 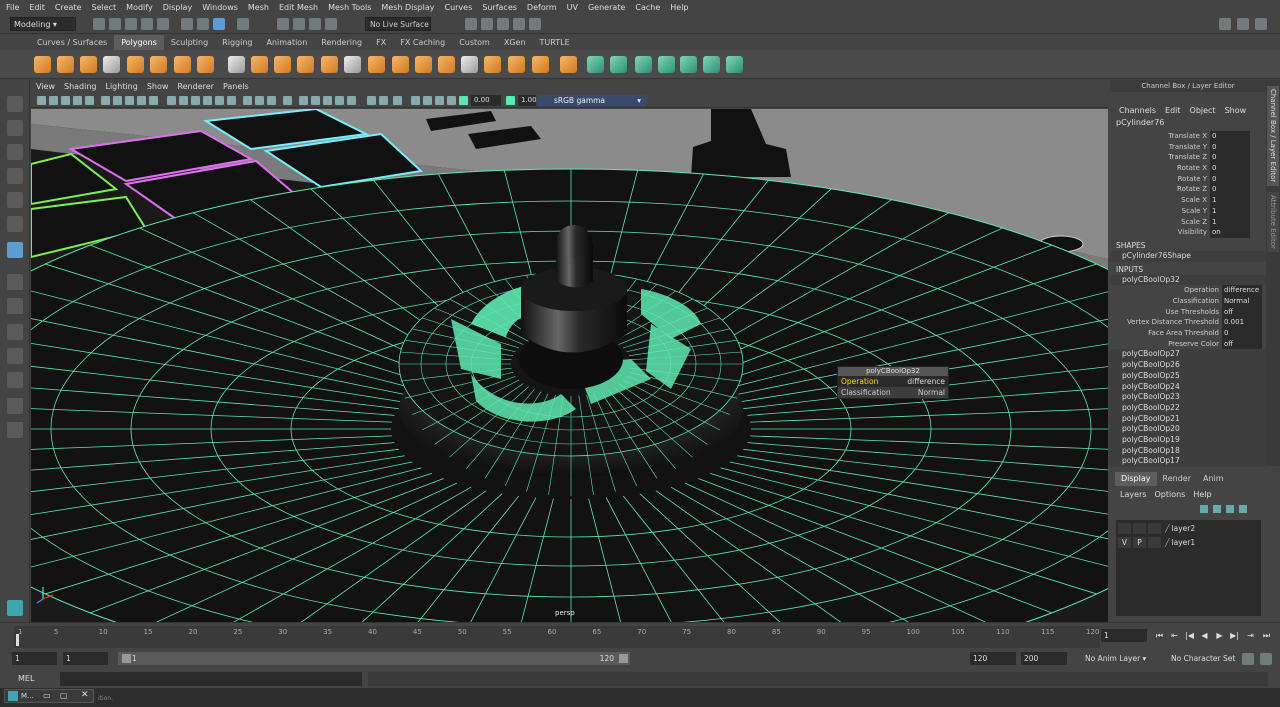 I want to click on bookmarks-icon, so click(x=65, y=100).